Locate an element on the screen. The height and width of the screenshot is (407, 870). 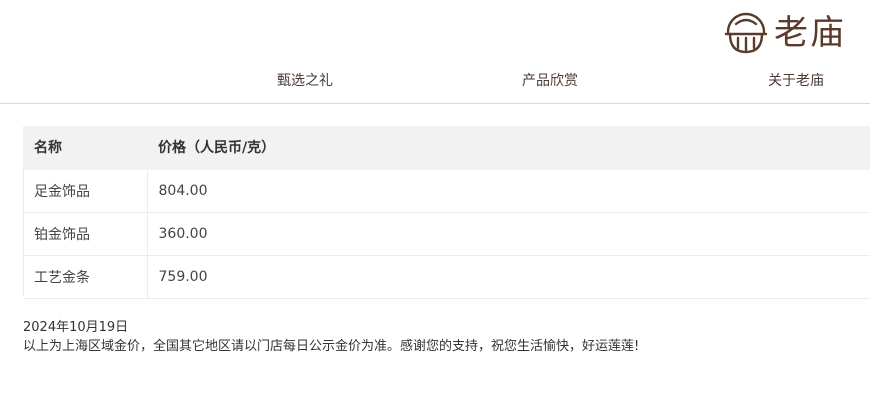
nav-item-about: 关于老庙 is located at coordinates (796, 81).